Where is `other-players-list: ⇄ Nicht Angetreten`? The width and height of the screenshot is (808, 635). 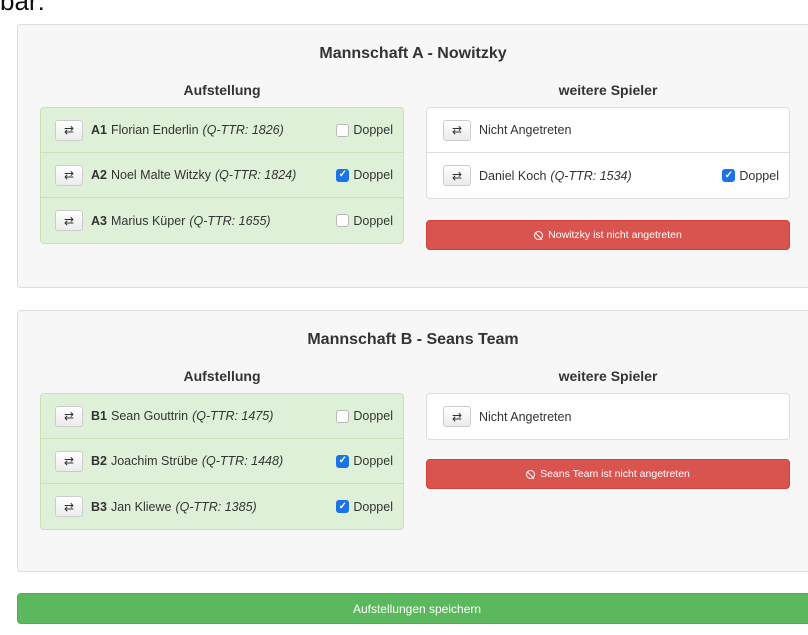 other-players-list: ⇄ Nicht Angetreten is located at coordinates (608, 416).